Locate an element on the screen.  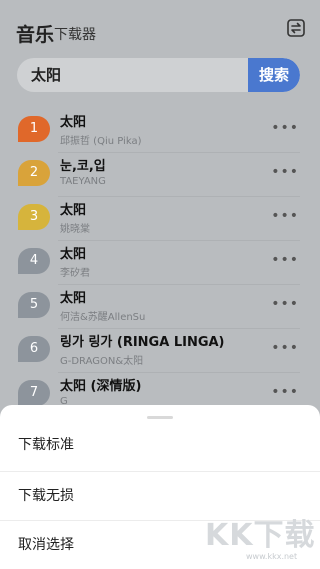
song-row: 3 太阳 姚晓棠 ••• is located at coordinates (160, 218).